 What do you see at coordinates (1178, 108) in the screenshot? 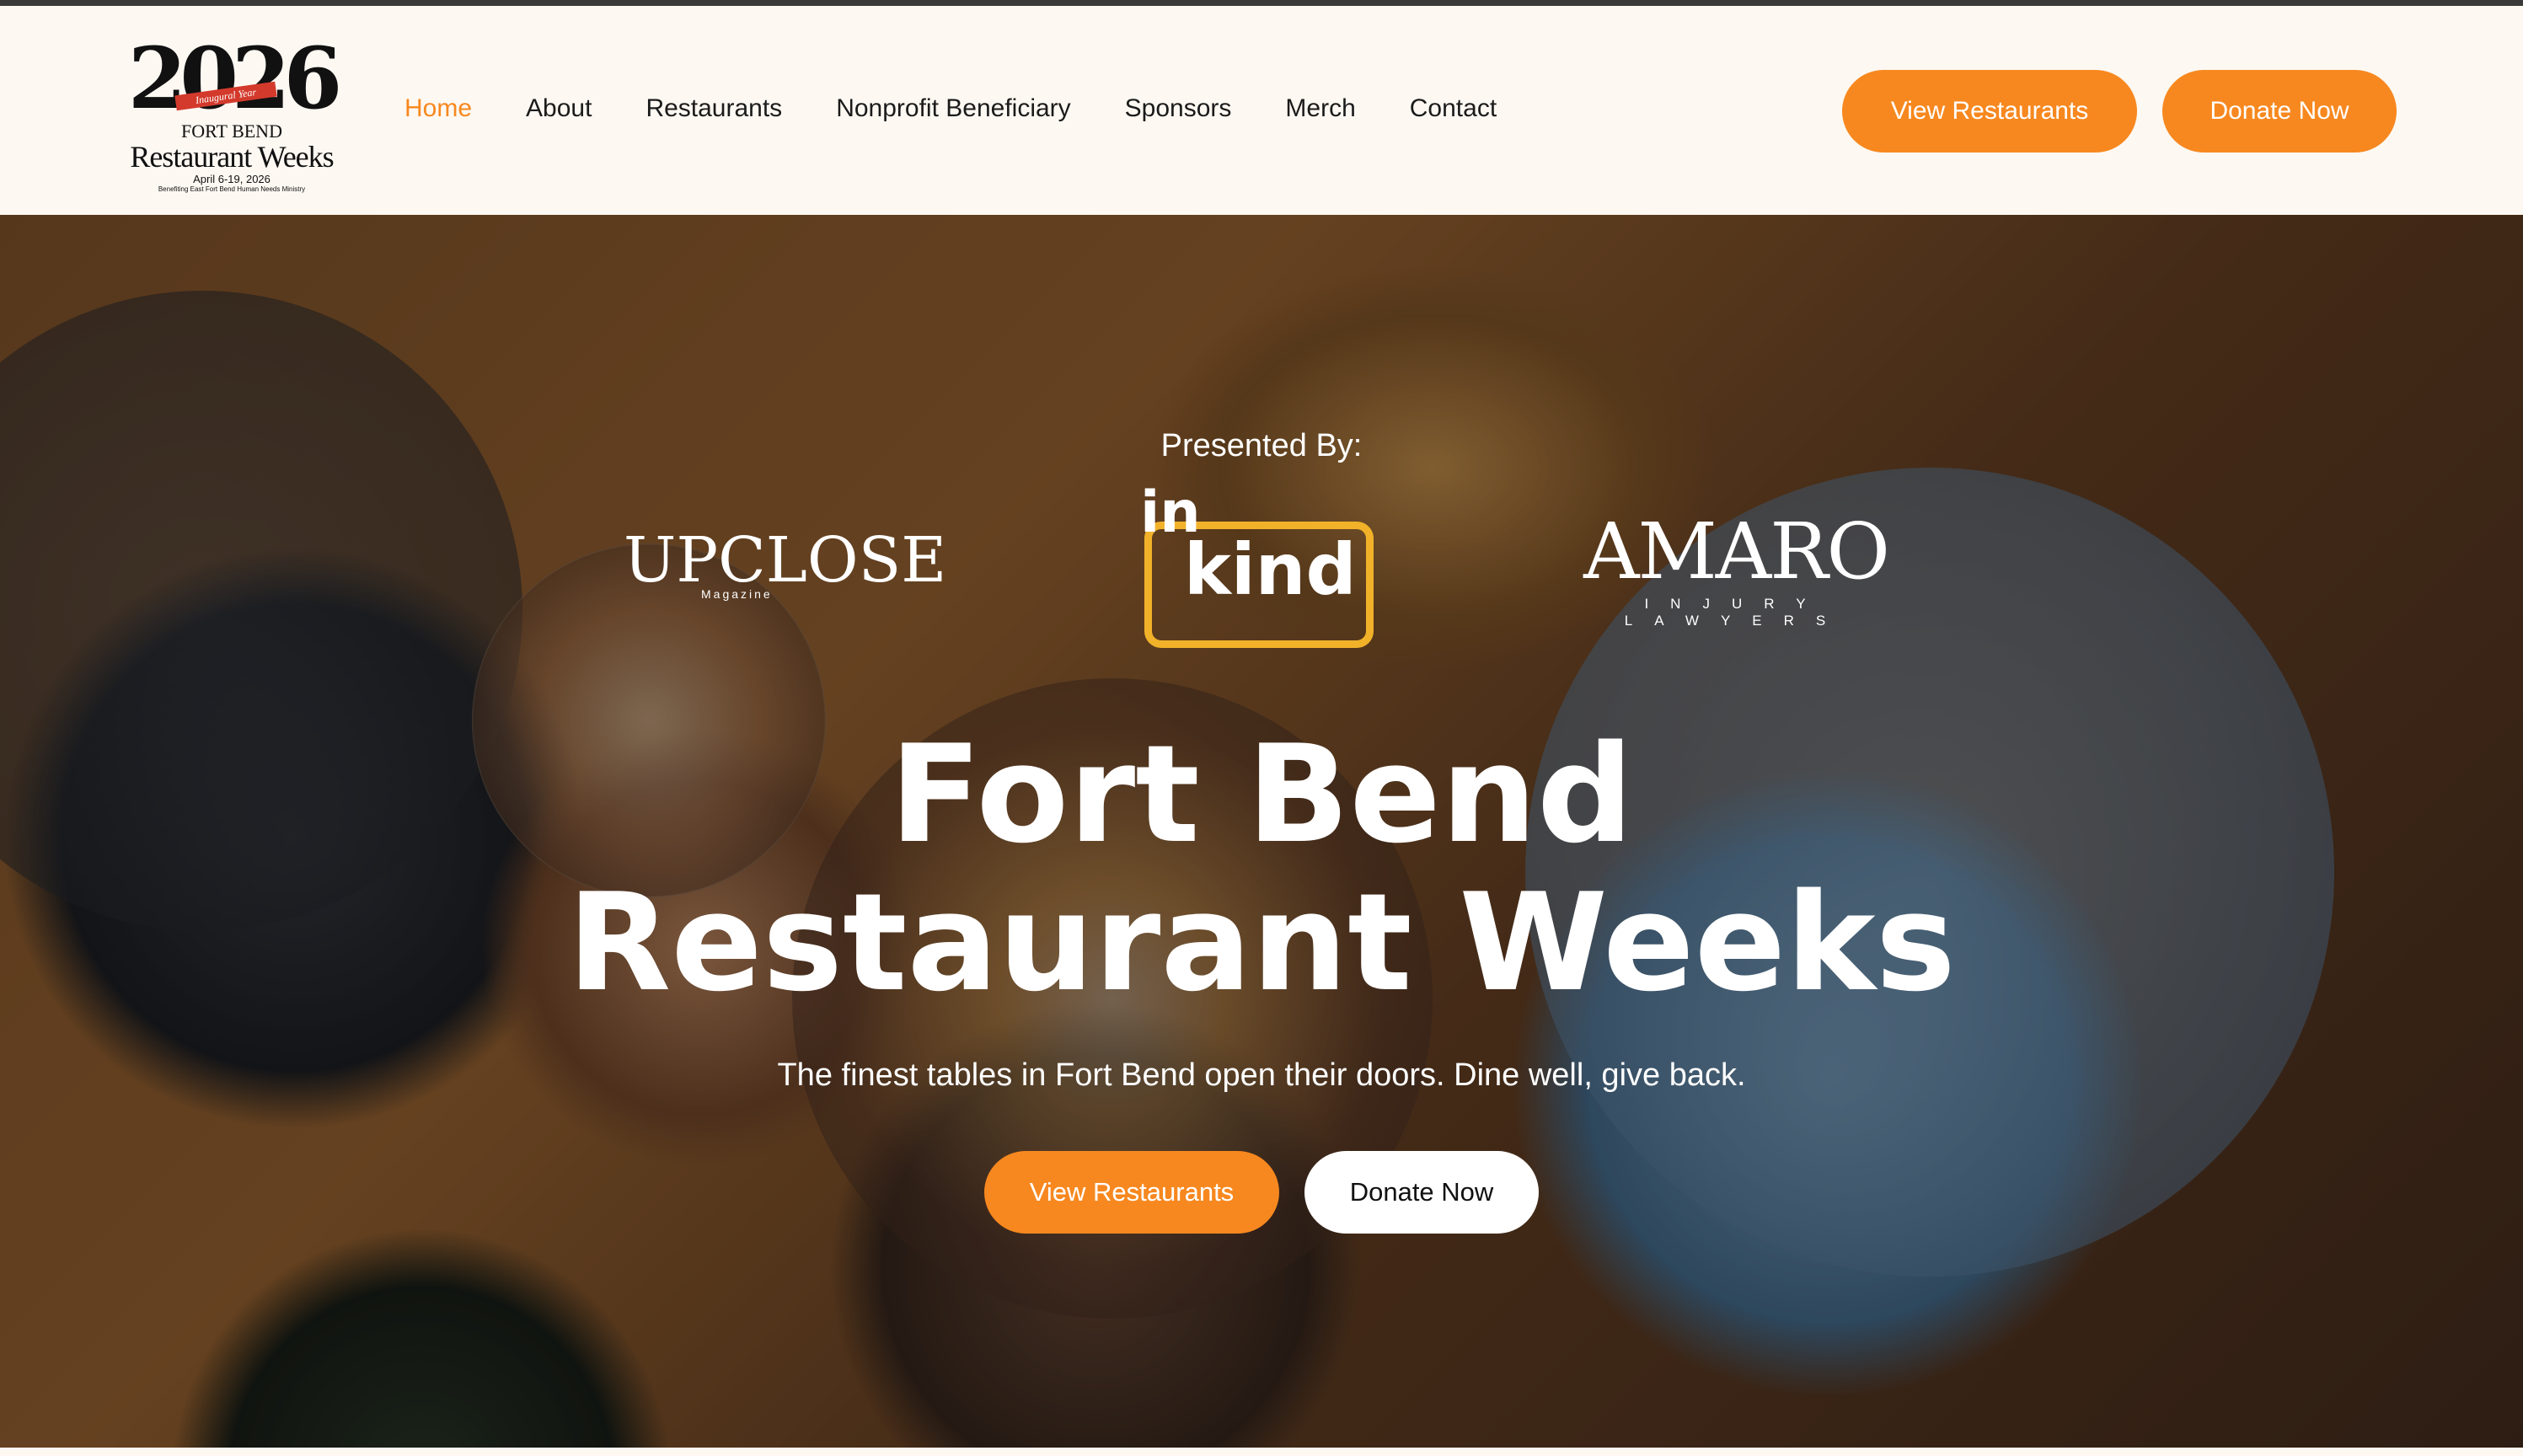
I see `nav-sponsors: Sponsors` at bounding box center [1178, 108].